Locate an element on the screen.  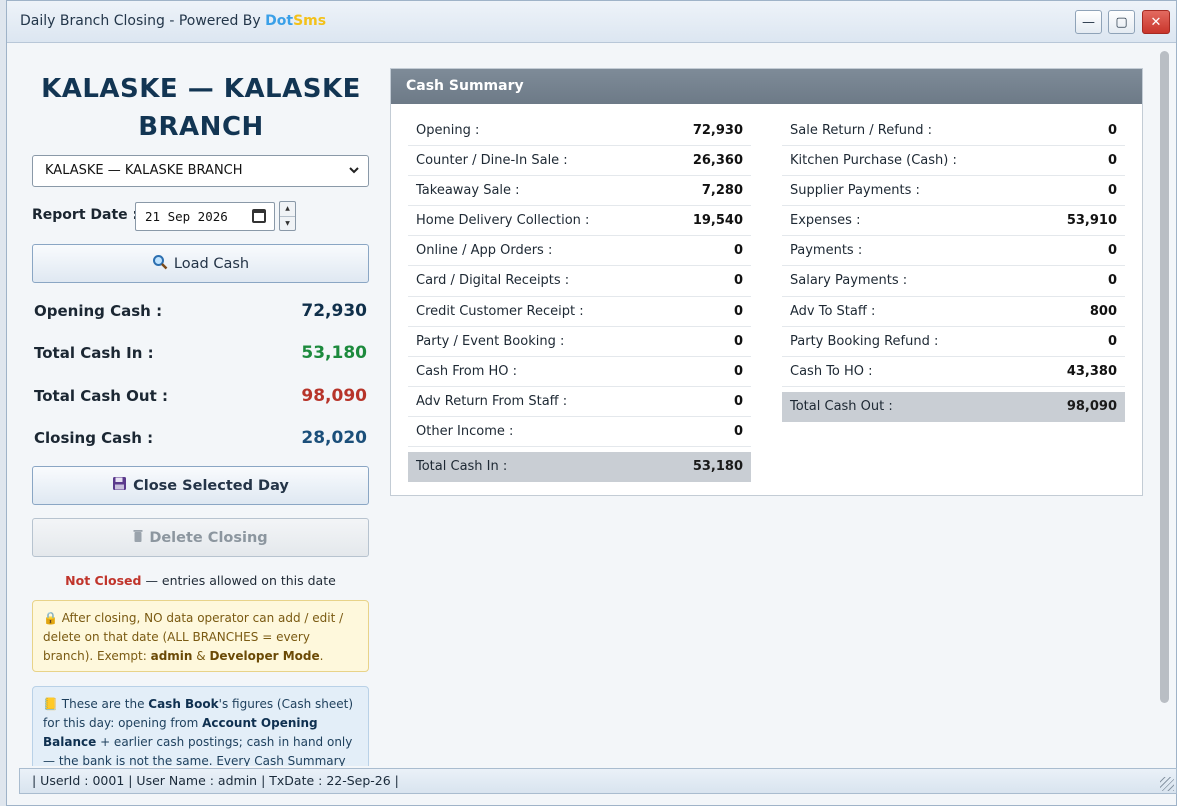
summary-row: Sale Return / Refund : 0 is located at coordinates (953, 131).